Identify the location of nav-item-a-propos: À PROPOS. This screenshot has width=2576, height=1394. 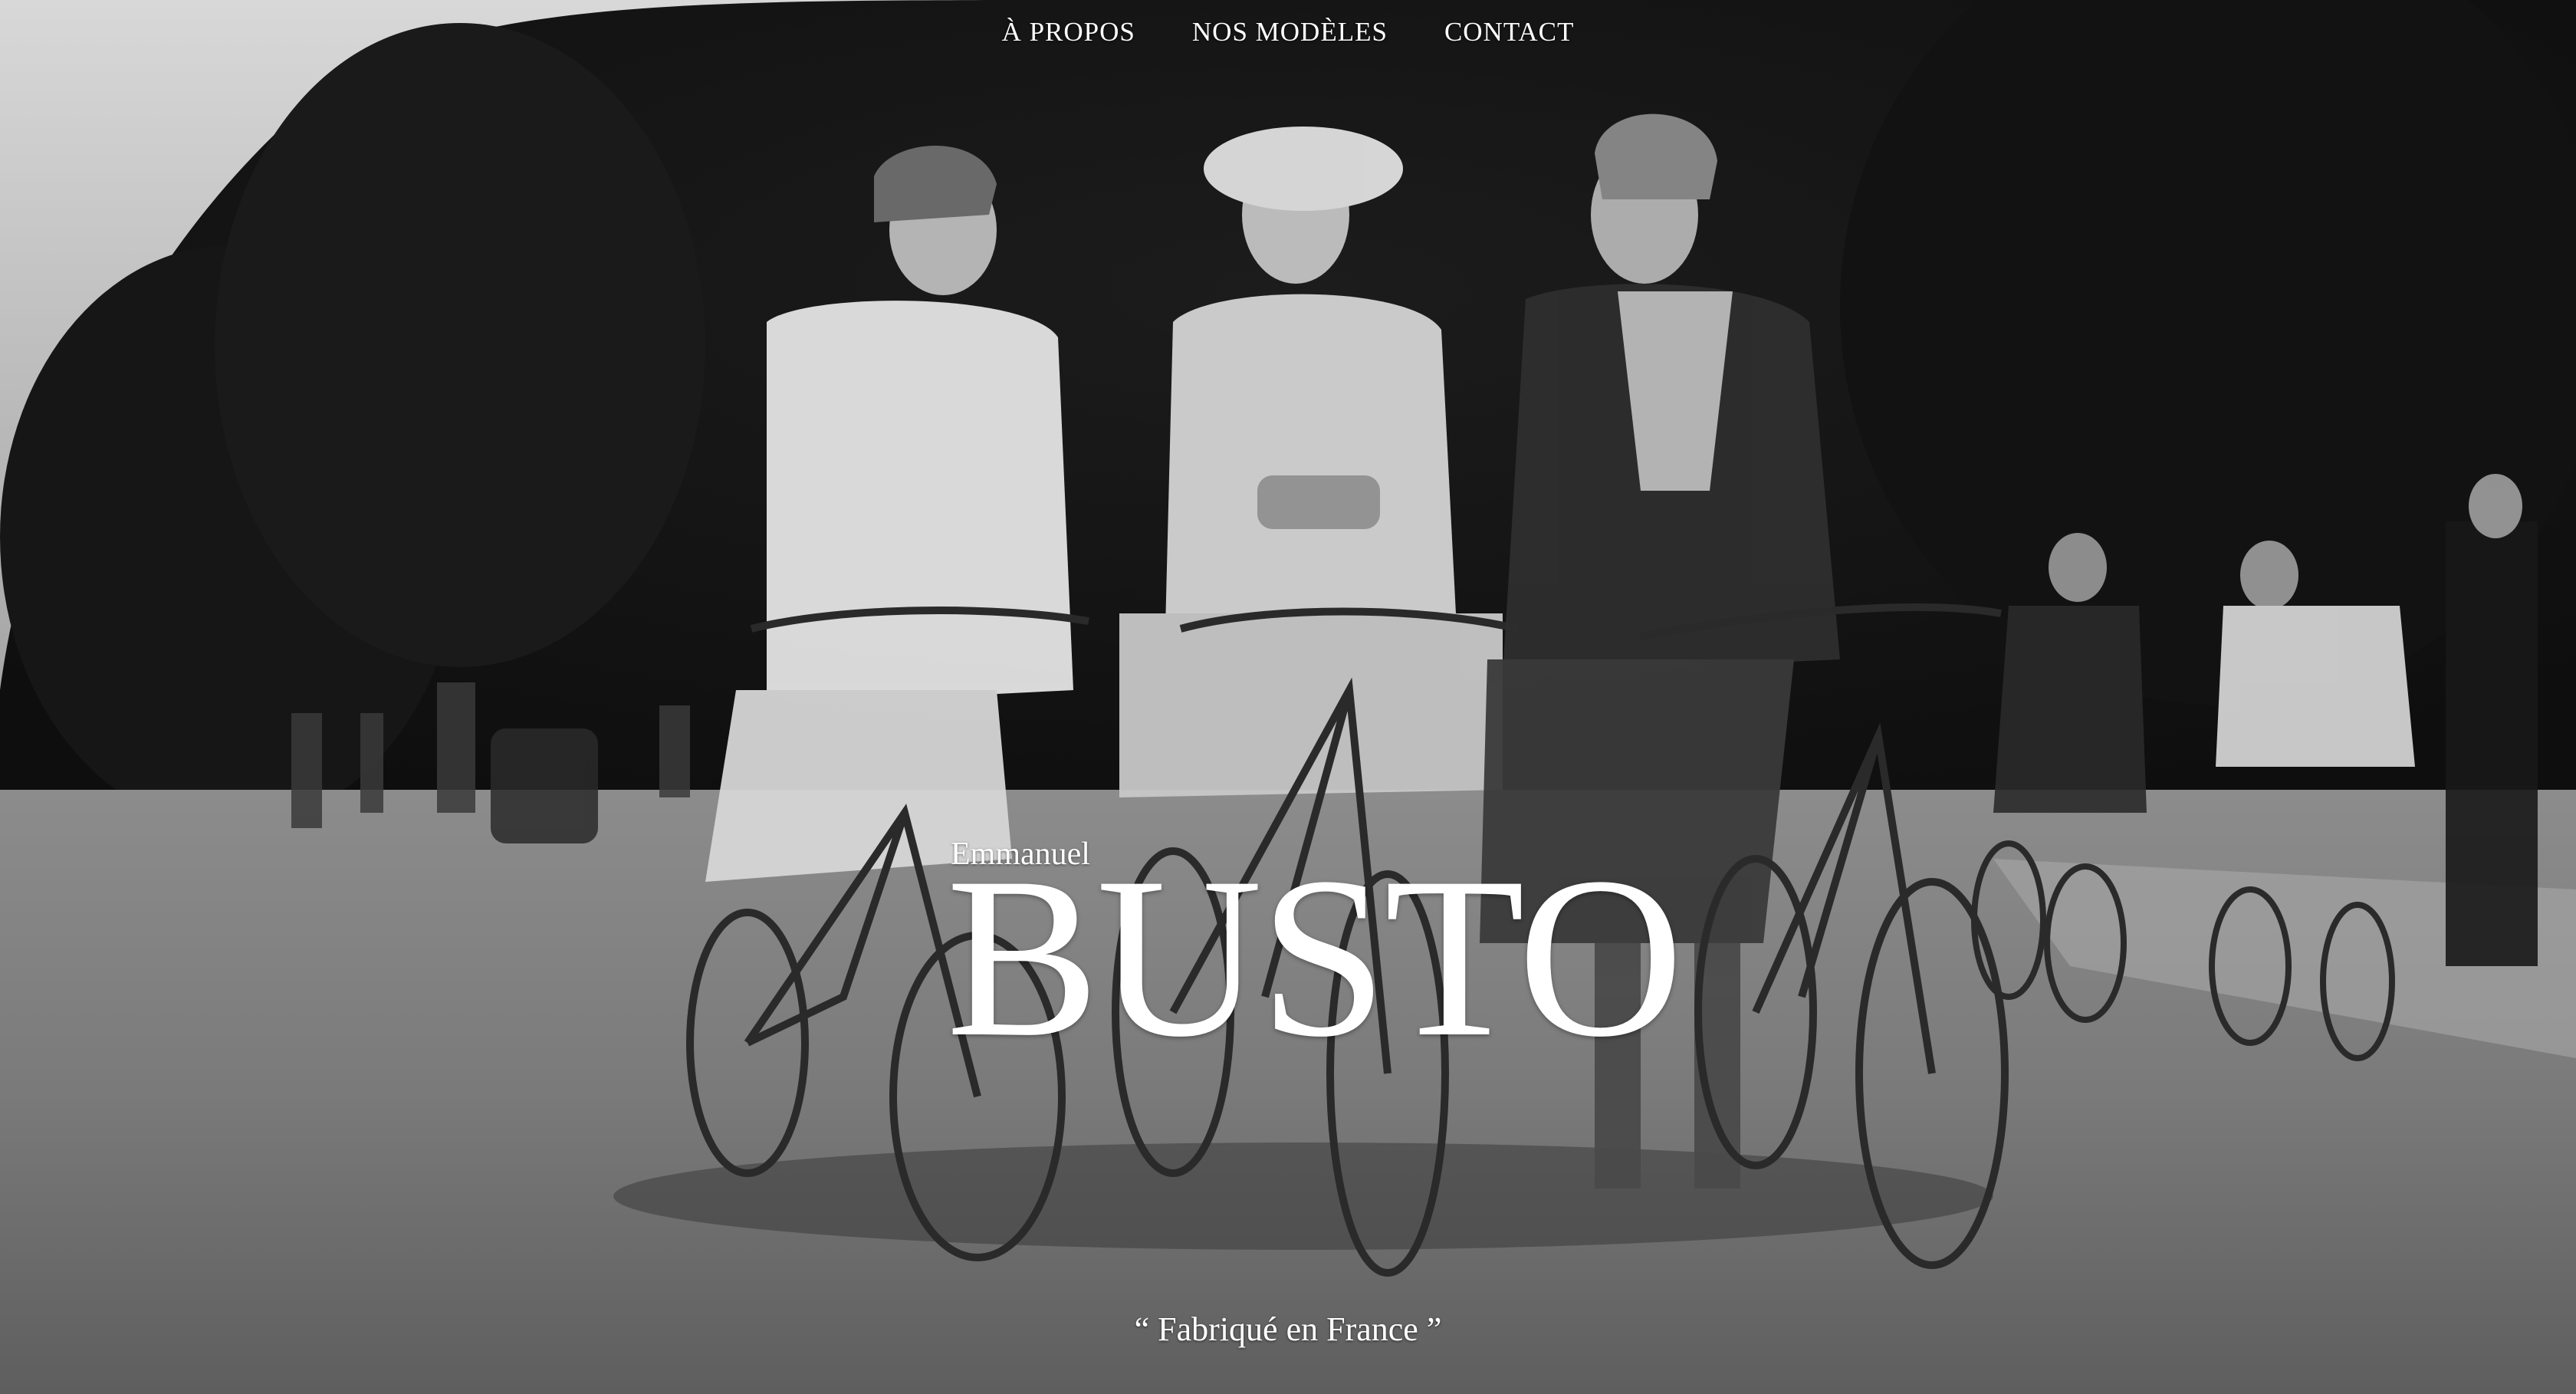
(1068, 32).